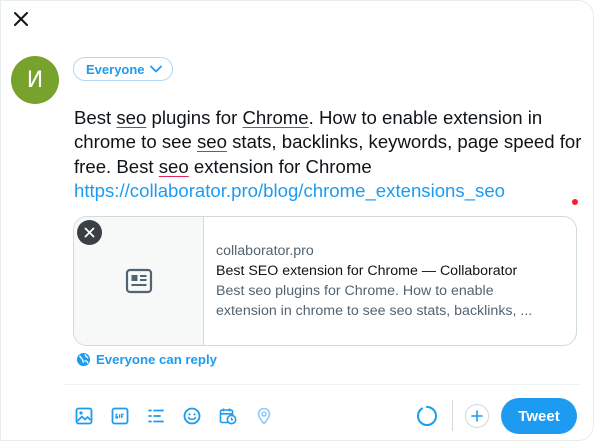 The width and height of the screenshot is (594, 441). Describe the element at coordinates (275, 117) in the screenshot. I see `misspelled-word: Chrome` at that location.